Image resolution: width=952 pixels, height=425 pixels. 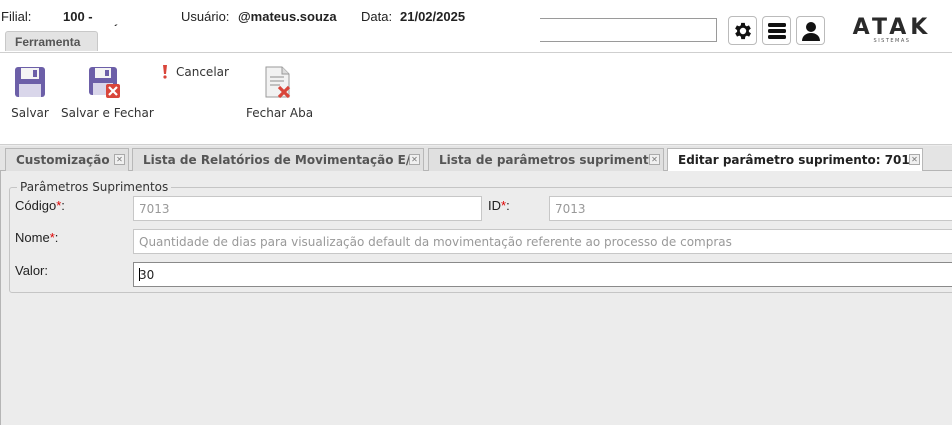 What do you see at coordinates (287, 16) in the screenshot?
I see `usuario-value: @mateus.souza` at bounding box center [287, 16].